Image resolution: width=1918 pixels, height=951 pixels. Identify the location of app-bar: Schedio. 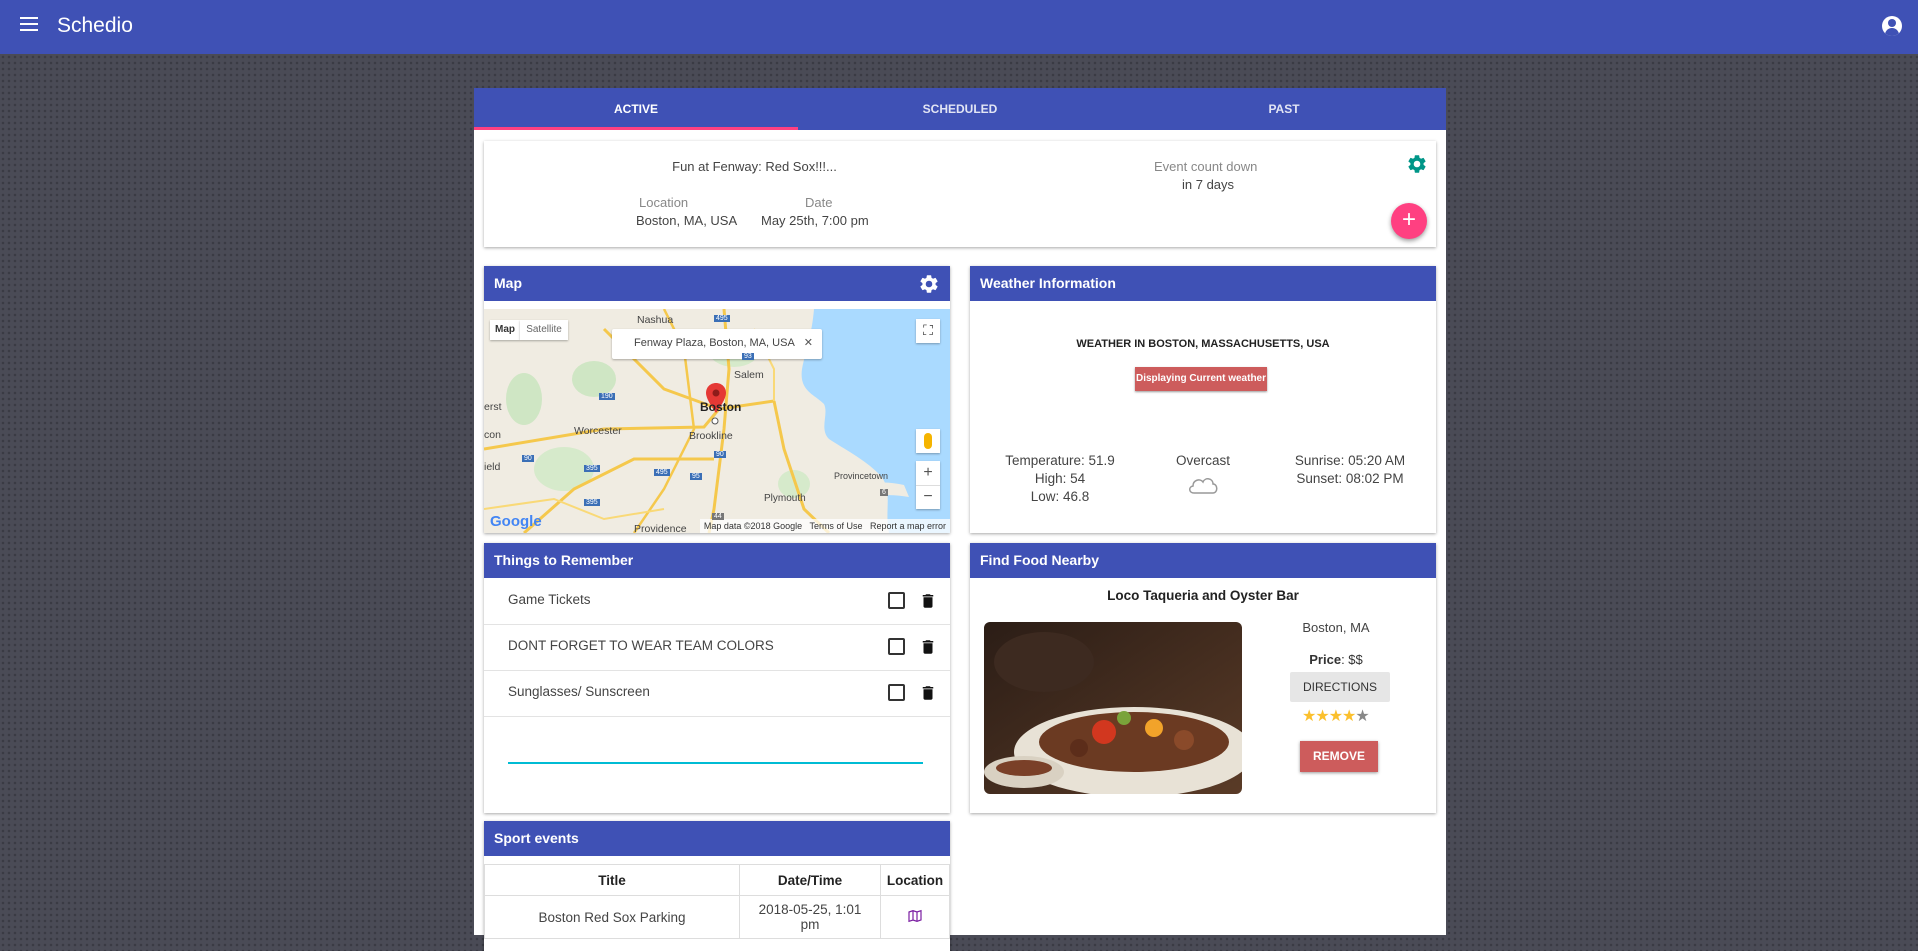
(959, 27).